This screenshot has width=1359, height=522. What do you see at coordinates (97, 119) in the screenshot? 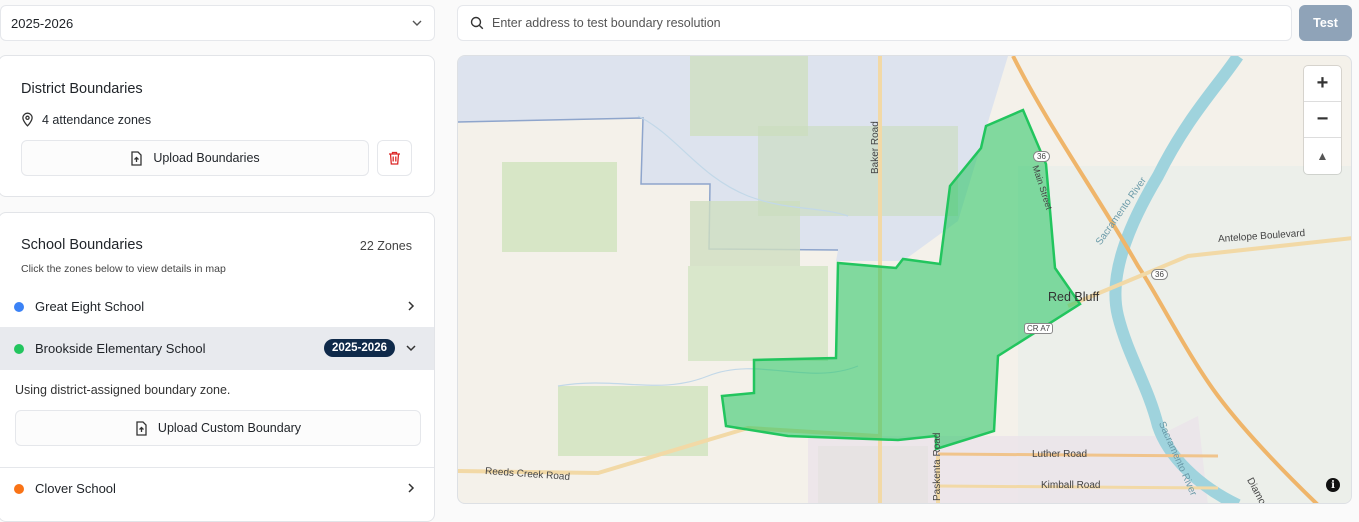
I see `attendance-zones-text: 4 attendance zones` at bounding box center [97, 119].